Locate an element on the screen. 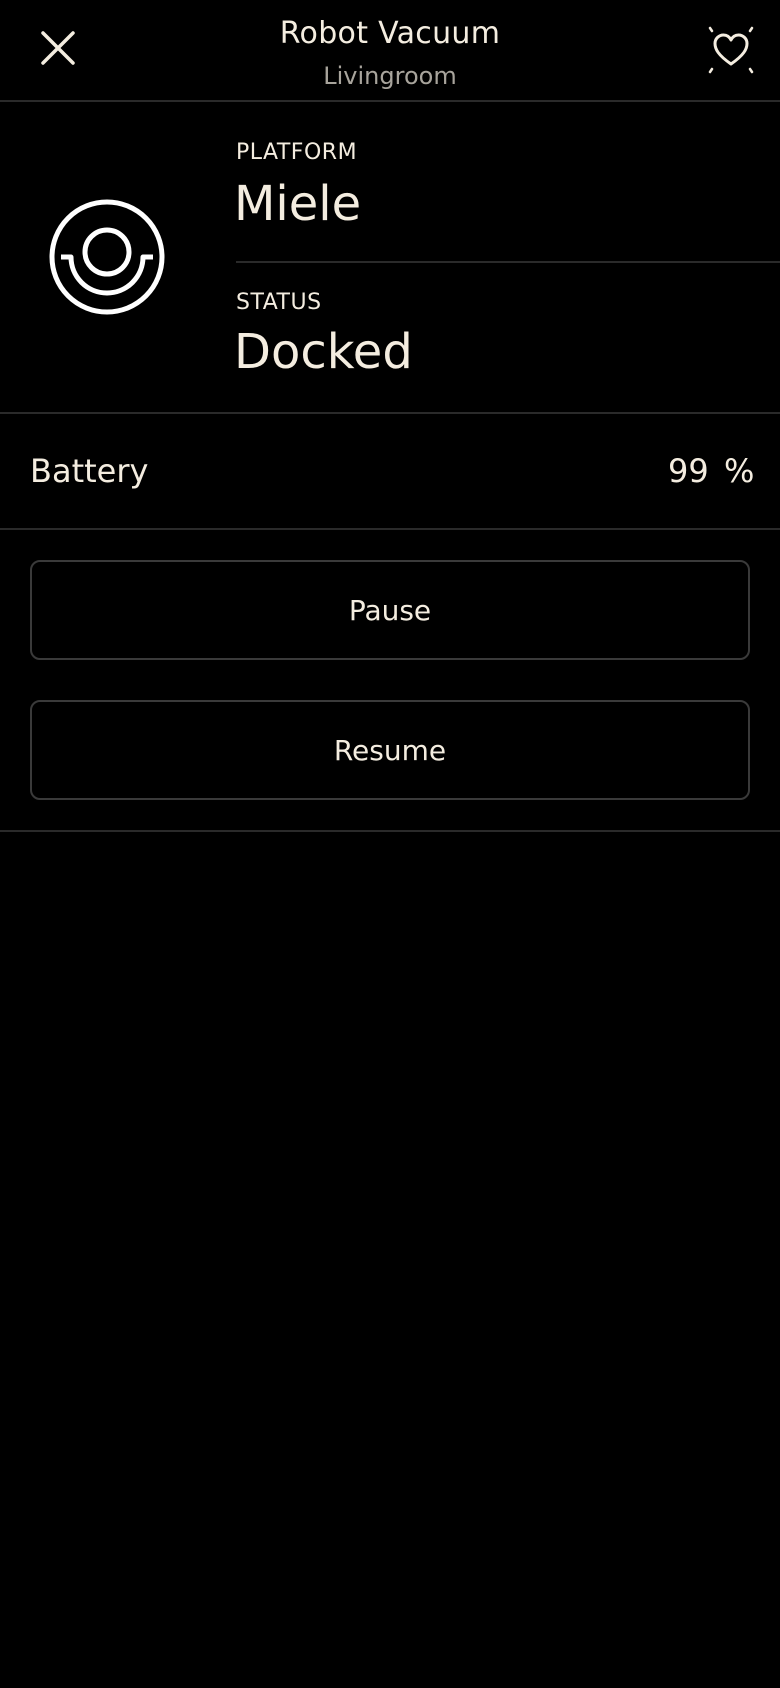  favorite-button is located at coordinates (731, 50).